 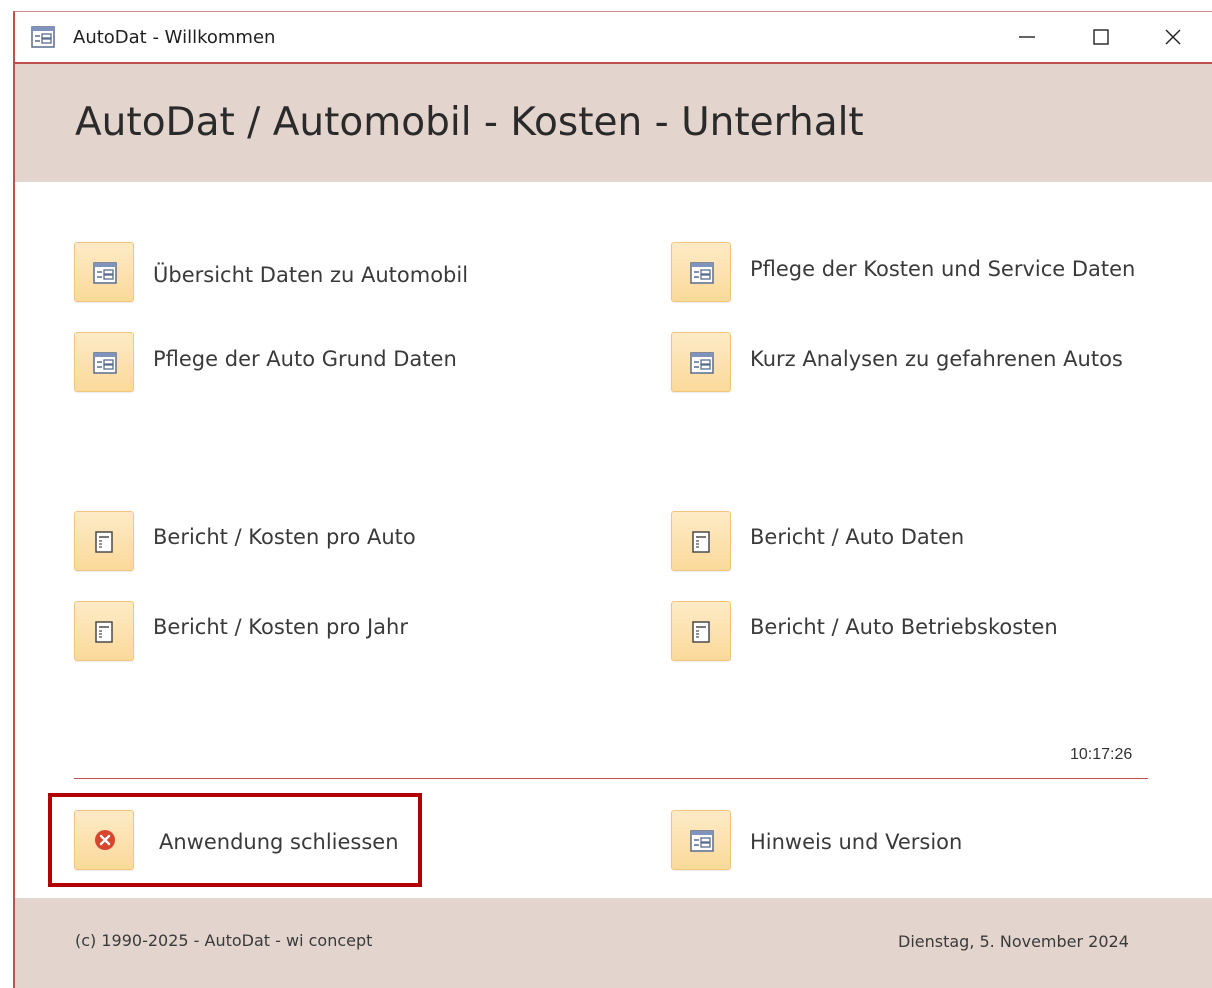 What do you see at coordinates (305, 359) in the screenshot?
I see `maintain-car-base-data-label: Pflege der Auto Grund Daten` at bounding box center [305, 359].